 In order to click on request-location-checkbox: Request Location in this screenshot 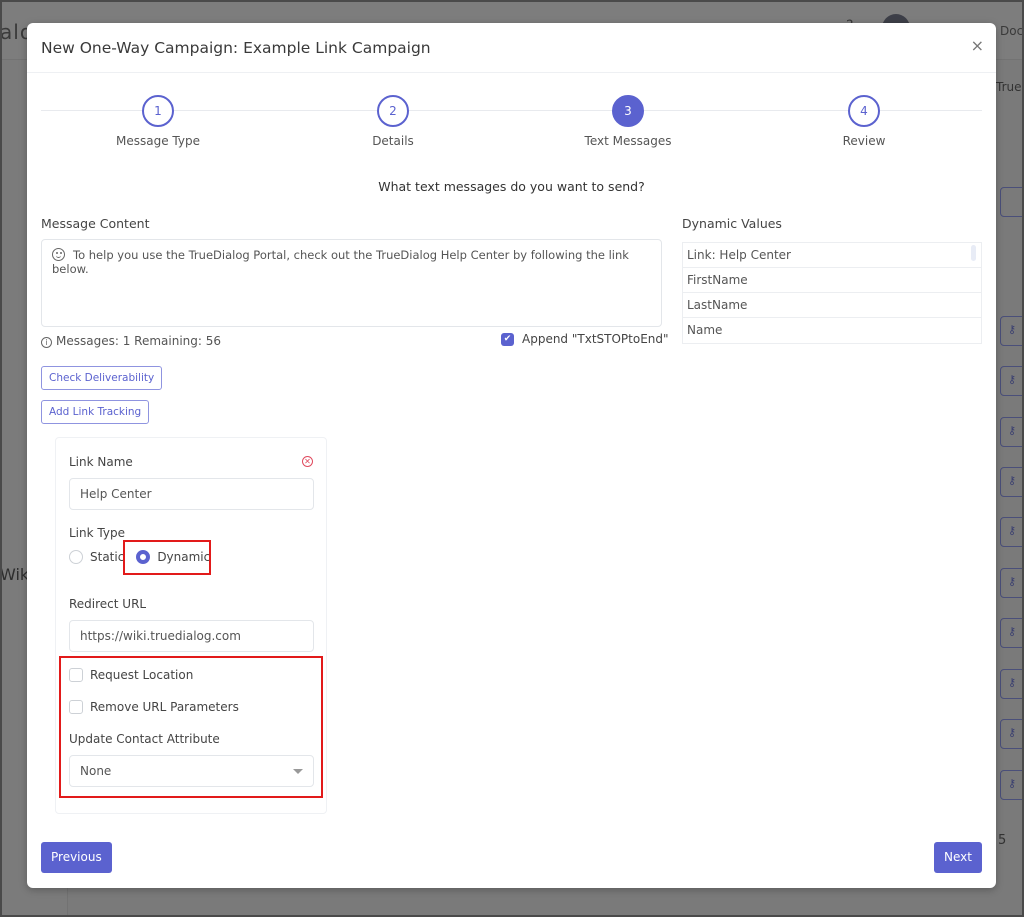, I will do `click(131, 675)`.